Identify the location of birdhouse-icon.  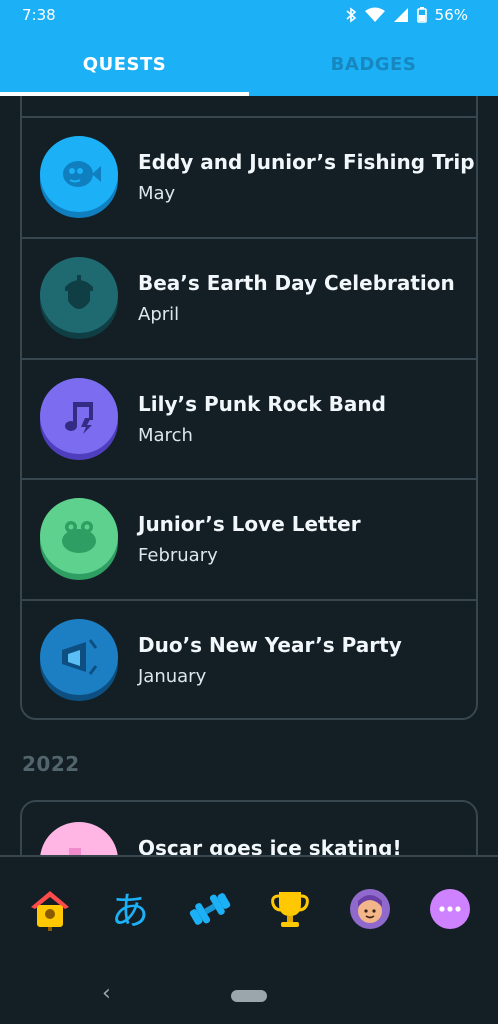
(50, 911).